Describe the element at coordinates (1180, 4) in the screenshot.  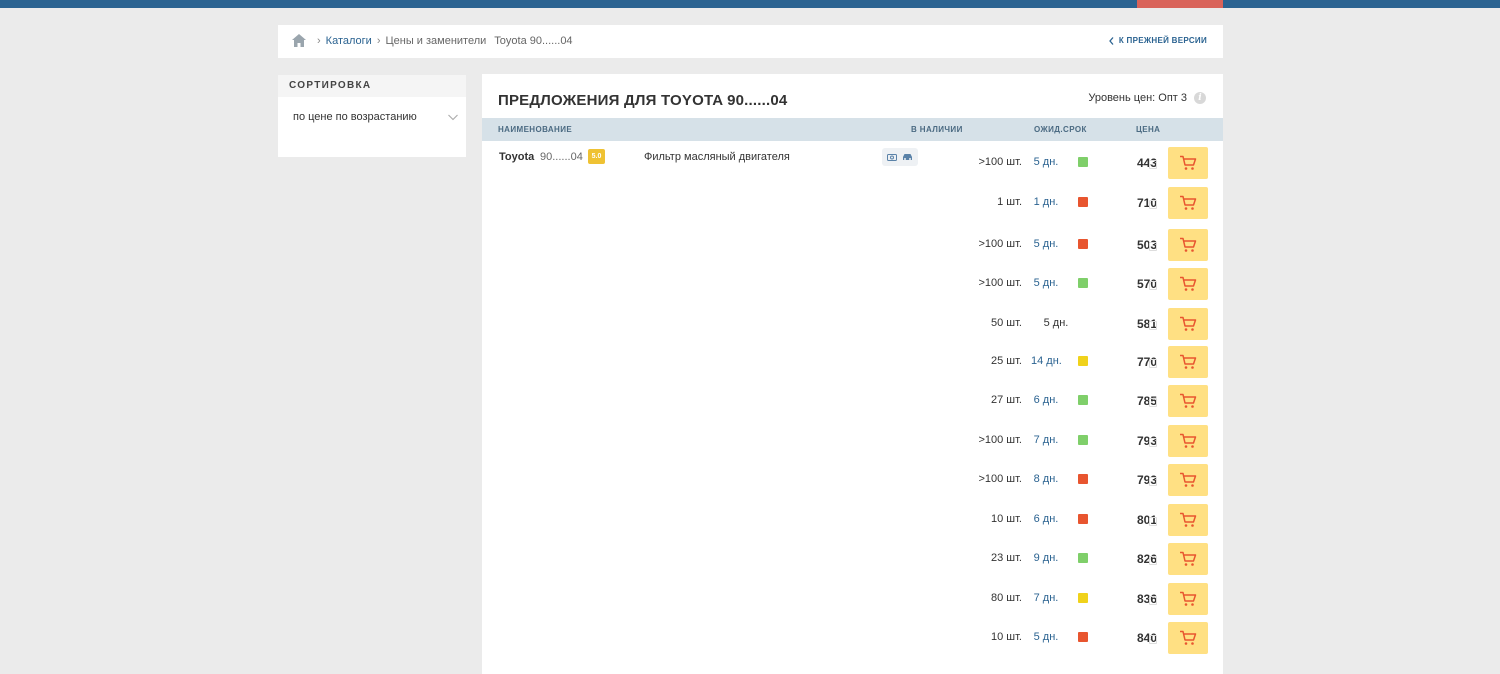
I see `top-bar-accent` at that location.